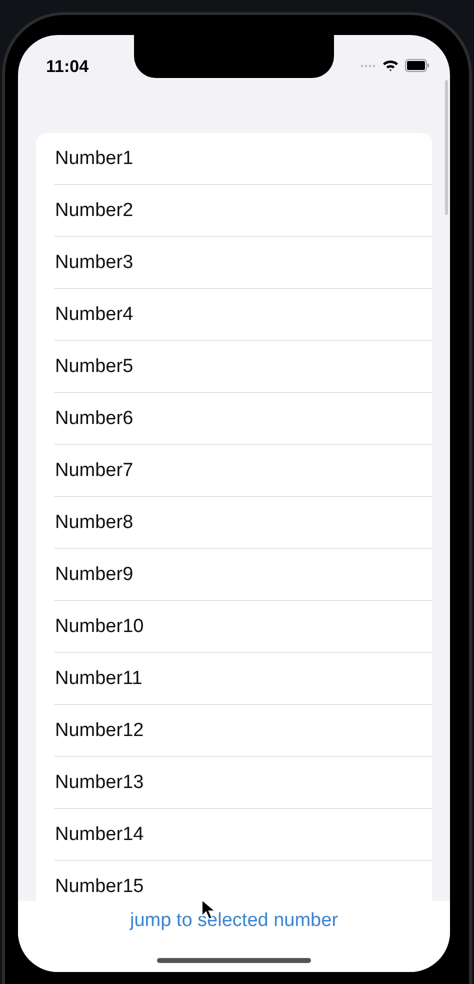 Image resolution: width=474 pixels, height=984 pixels. I want to click on wifi-icon, so click(390, 65).